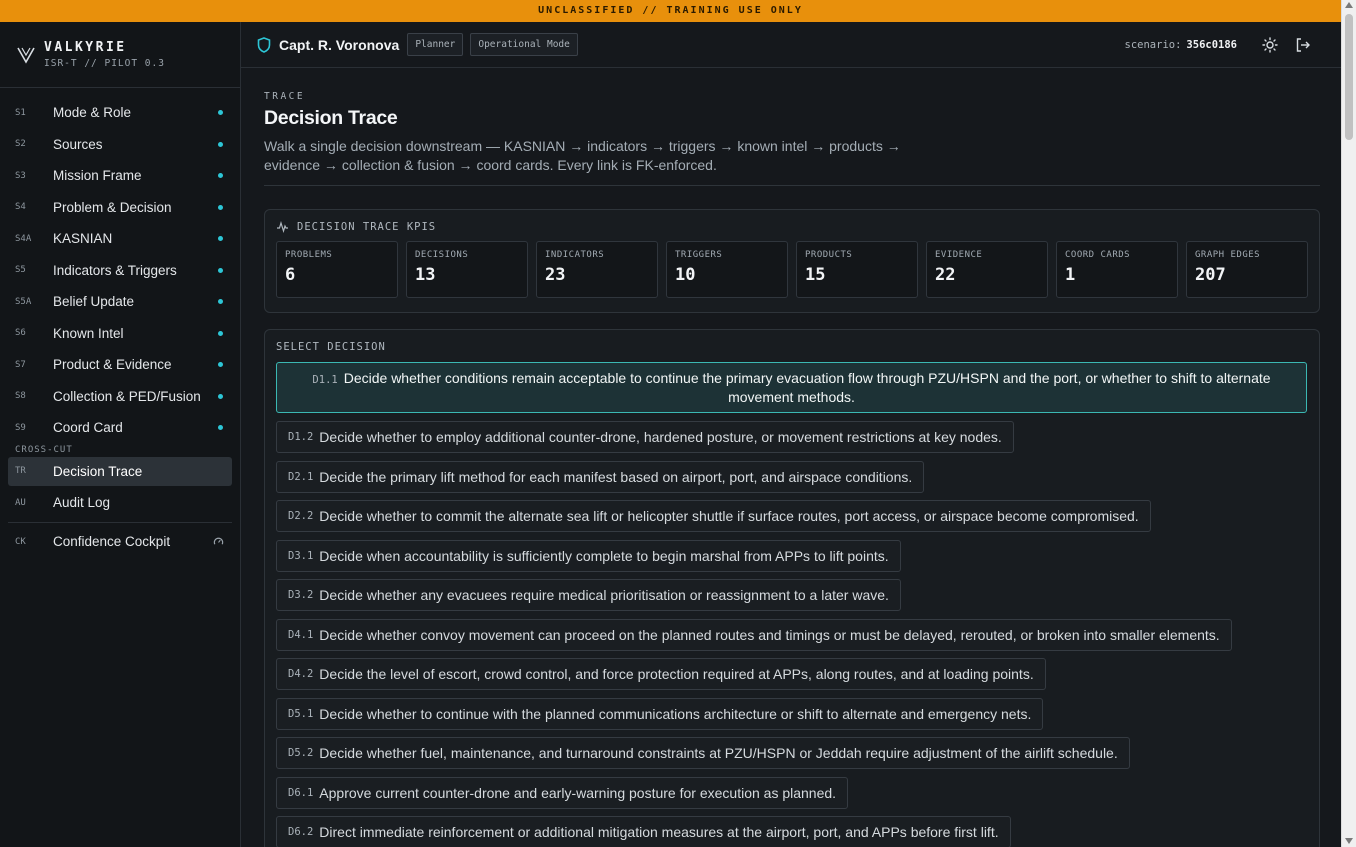 The height and width of the screenshot is (847, 1356). What do you see at coordinates (685, 275) in the screenshot?
I see `kpi-value: 10` at bounding box center [685, 275].